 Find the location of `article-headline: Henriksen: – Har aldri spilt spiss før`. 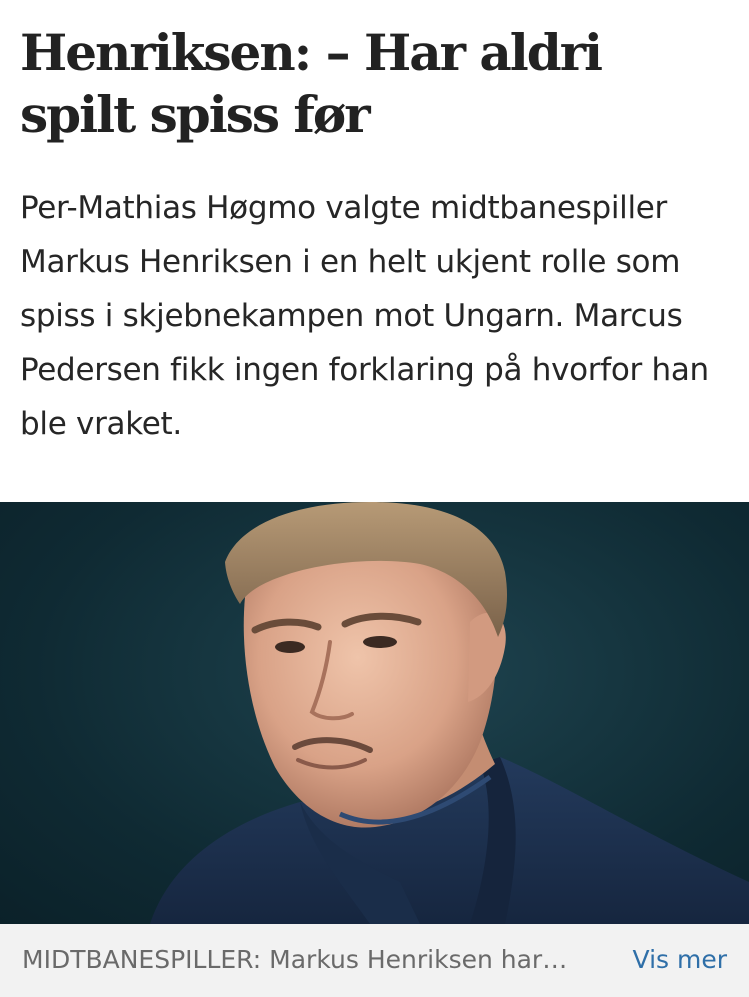

article-headline: Henriksen: – Har aldri spilt spiss før is located at coordinates (370, 84).